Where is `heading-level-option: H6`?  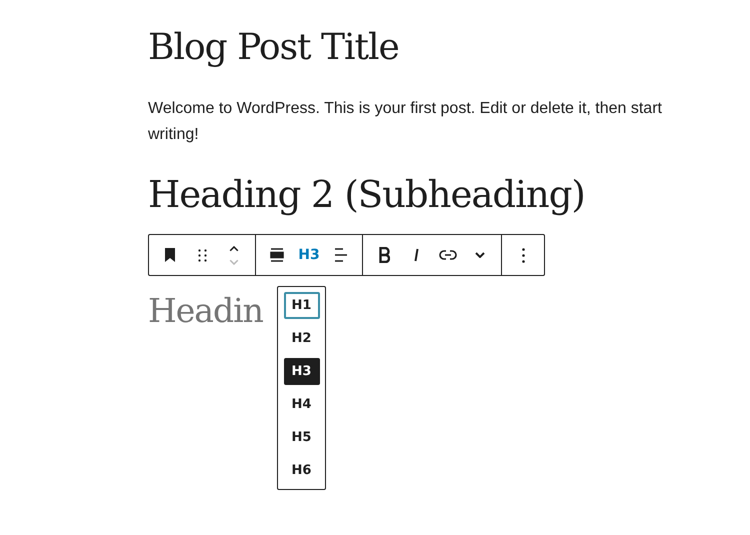 heading-level-option: H6 is located at coordinates (302, 470).